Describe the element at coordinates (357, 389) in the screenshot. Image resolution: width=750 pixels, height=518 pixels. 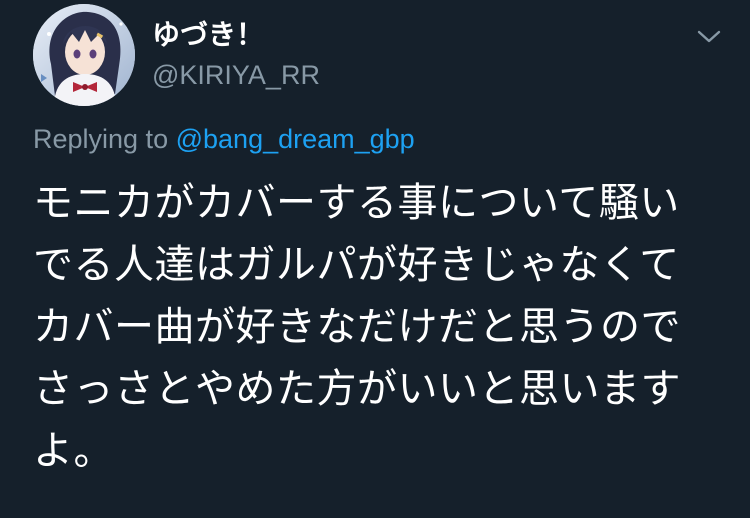
I see `tweet-text-line: さっさとやめた方がいいと思います` at that location.